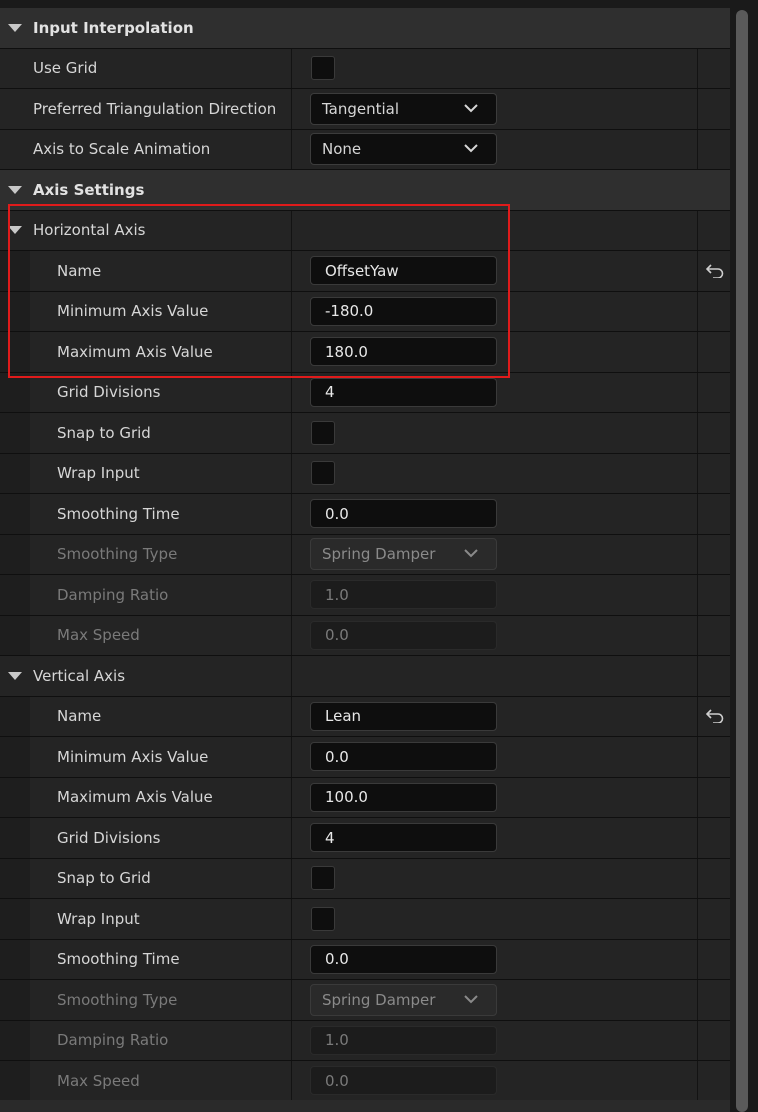  What do you see at coordinates (118, 959) in the screenshot?
I see `property-label: Smoothing Time` at bounding box center [118, 959].